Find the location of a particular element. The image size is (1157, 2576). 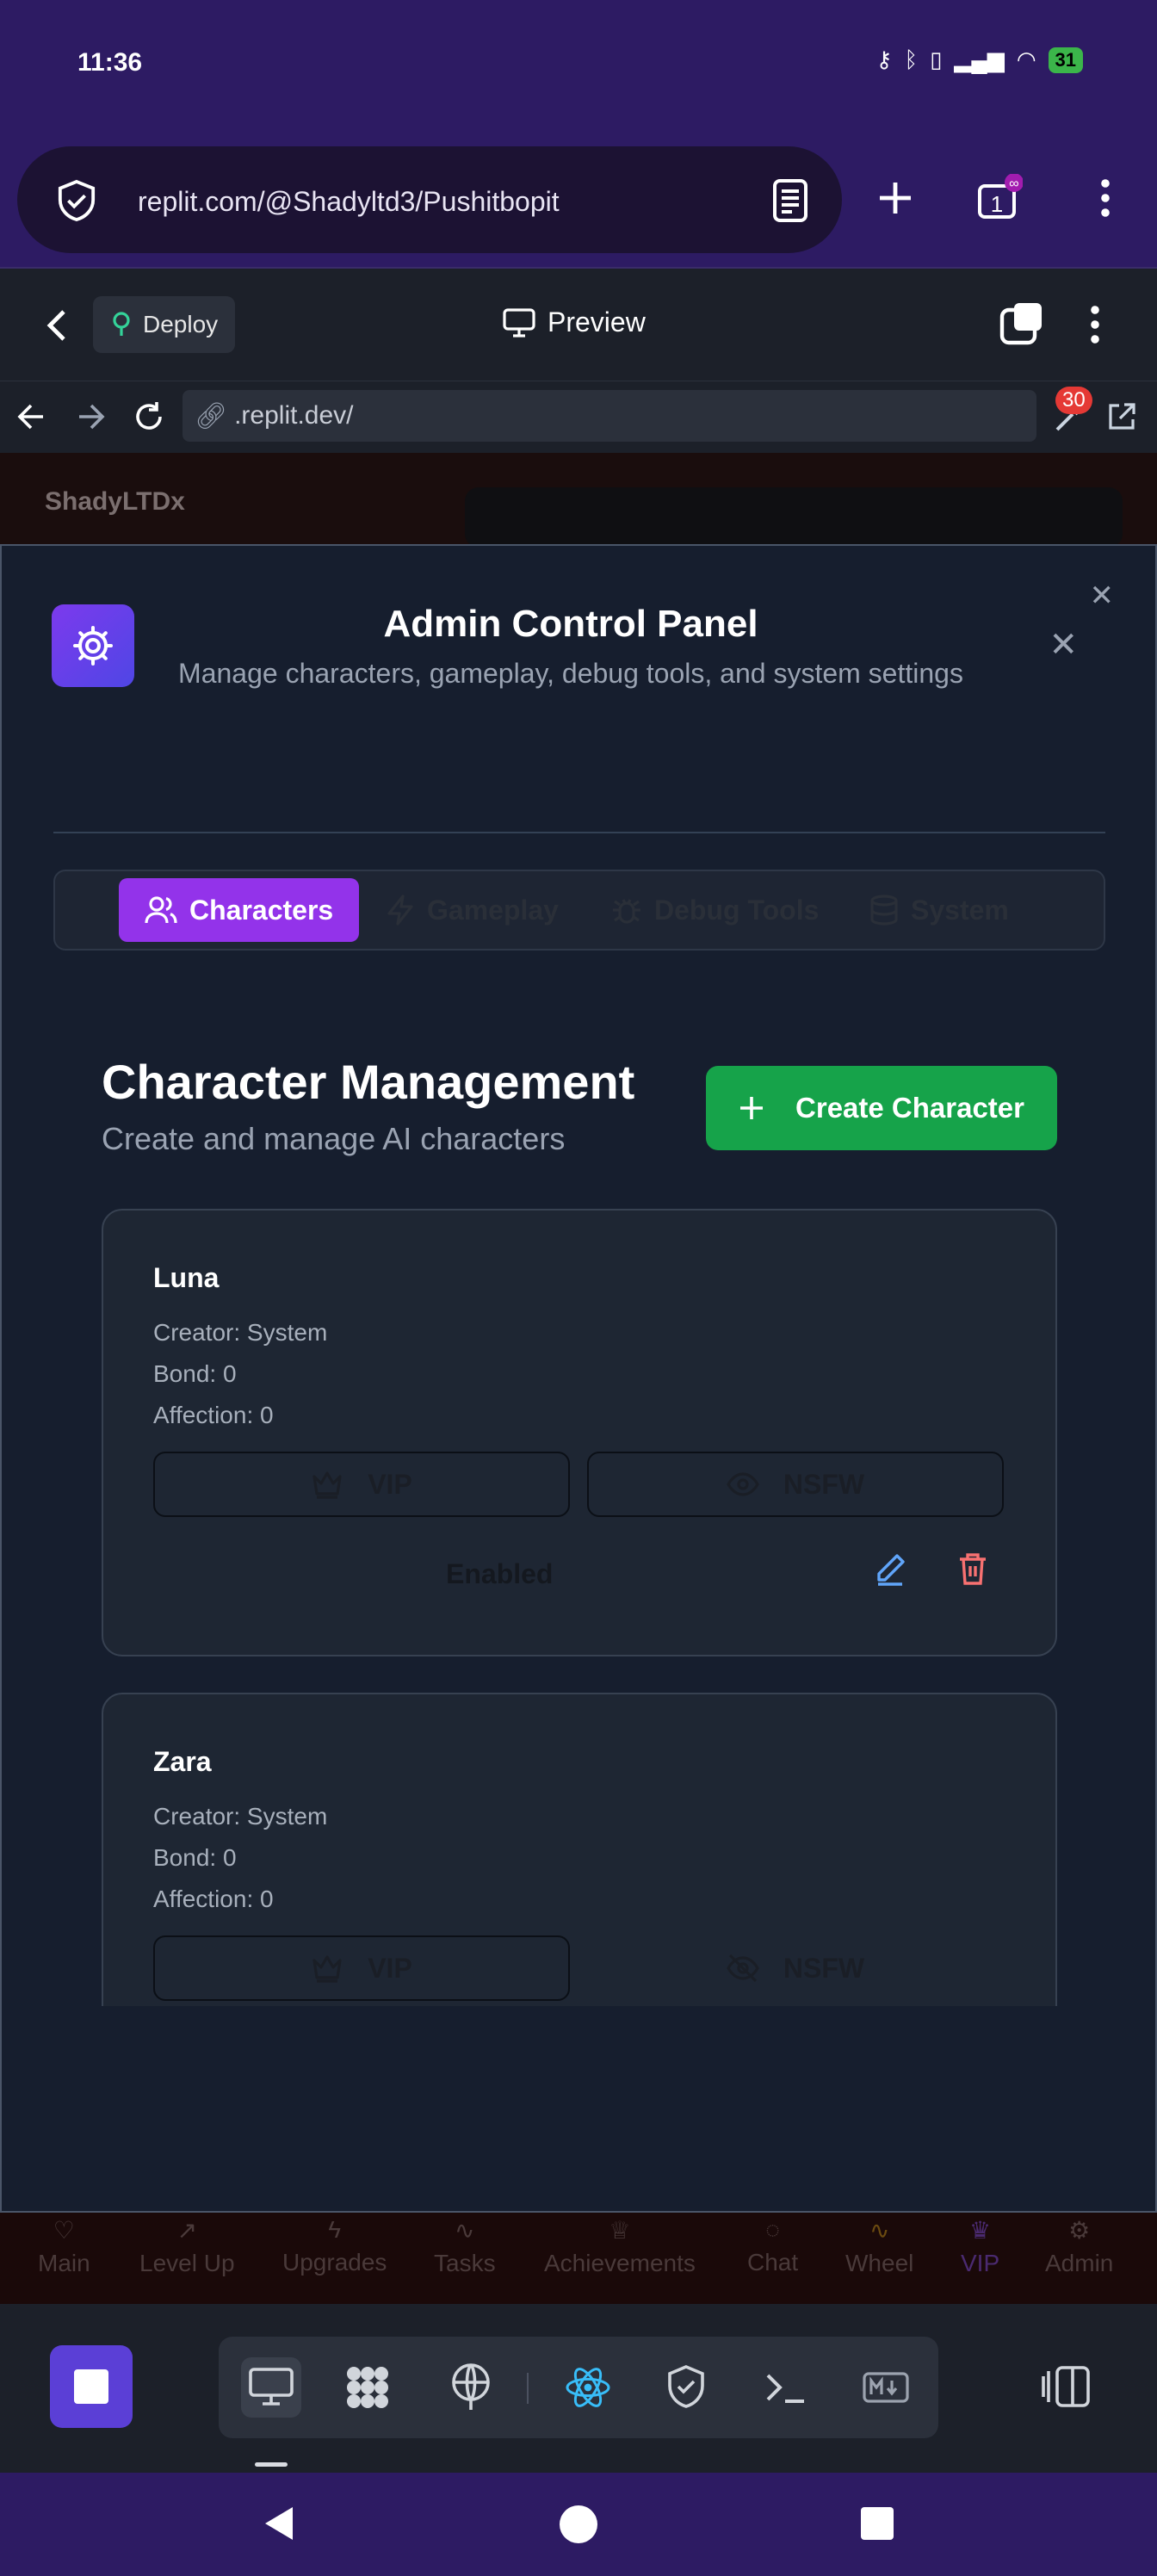

status-text: Enabled is located at coordinates (500, 1574).